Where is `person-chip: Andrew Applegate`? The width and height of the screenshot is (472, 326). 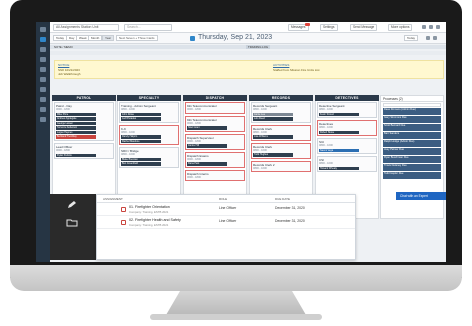
person-chip: Andrew Applegate is located at coordinates (76, 119).